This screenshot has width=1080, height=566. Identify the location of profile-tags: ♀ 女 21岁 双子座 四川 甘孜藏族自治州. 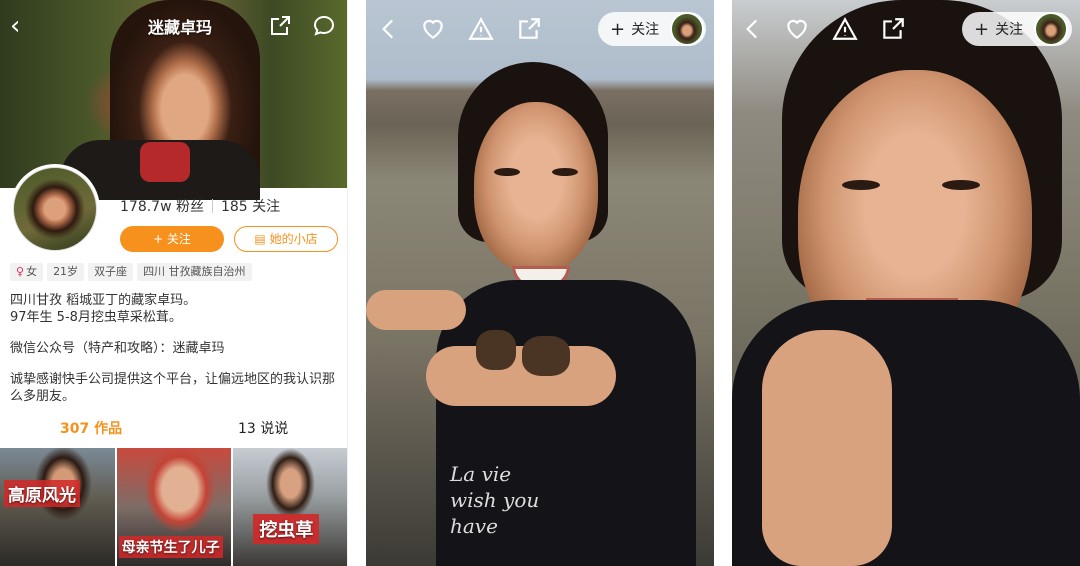
(131, 272).